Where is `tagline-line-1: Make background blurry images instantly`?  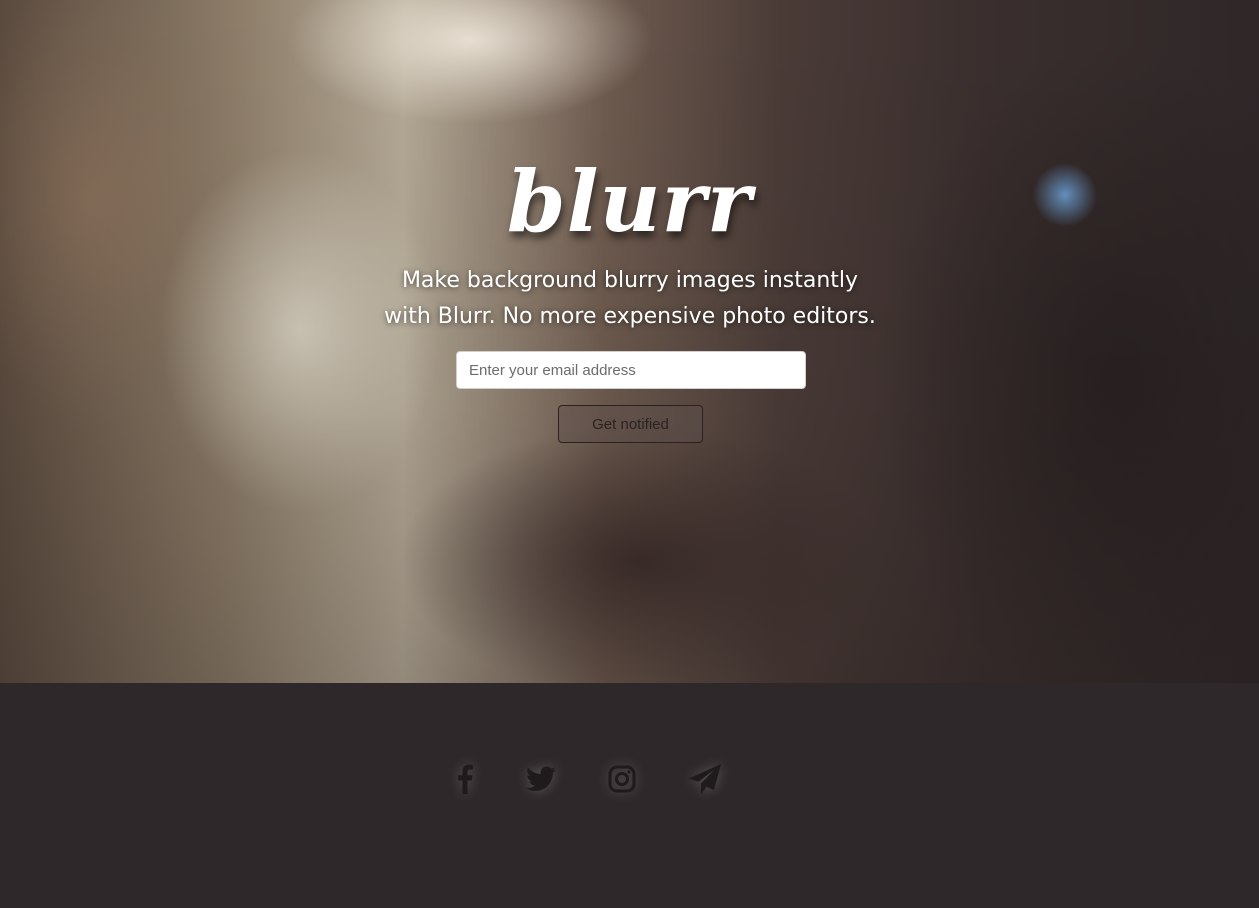
tagline-line-1: Make background blurry images instantly is located at coordinates (630, 280).